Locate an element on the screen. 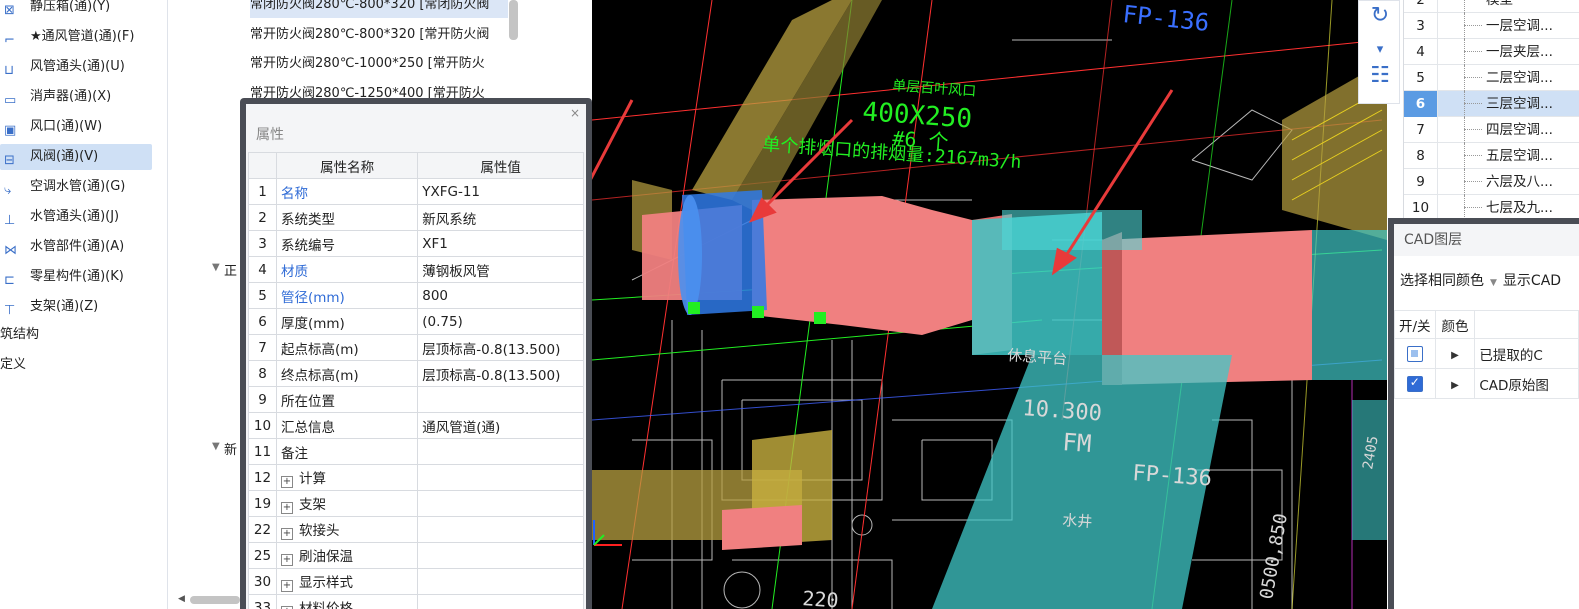  ac-water-pipe-icon: ⤷ is located at coordinates (8, 190).